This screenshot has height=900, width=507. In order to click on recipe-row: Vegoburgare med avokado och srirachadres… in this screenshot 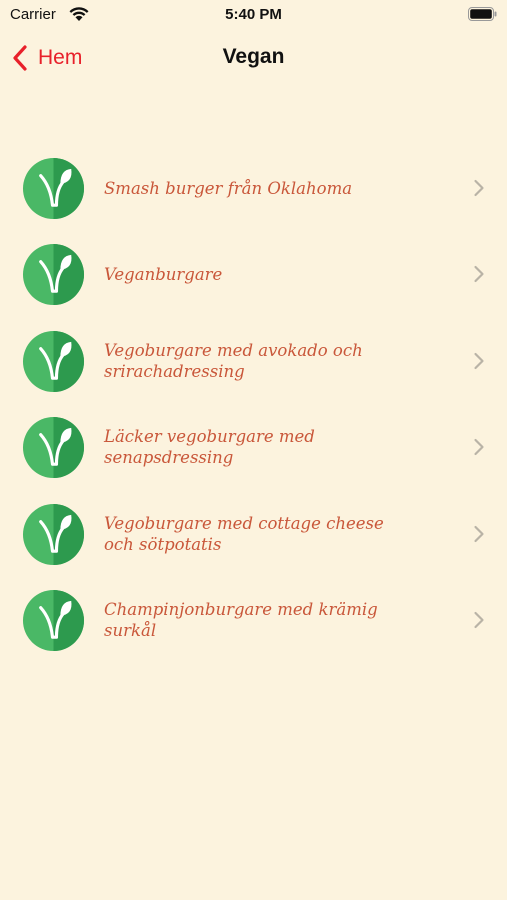, I will do `click(253, 361)`.